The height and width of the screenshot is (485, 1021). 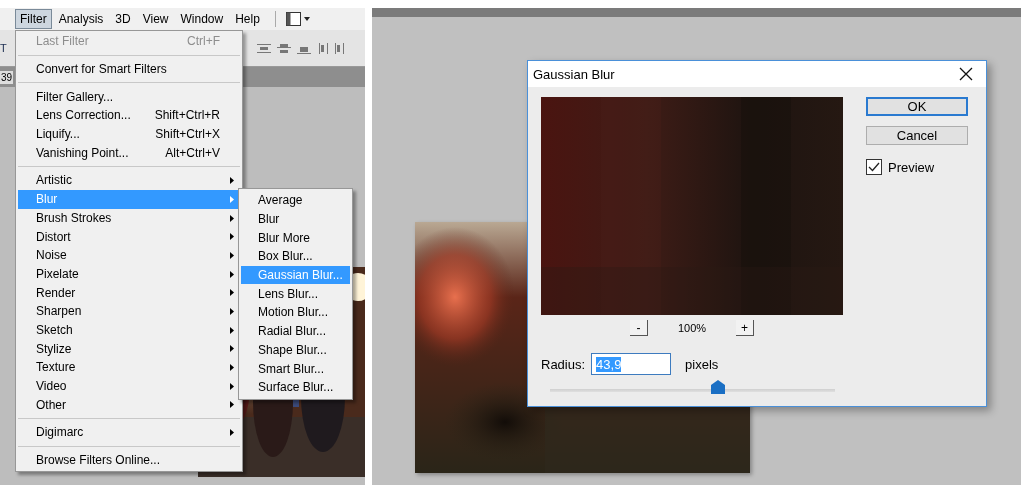 What do you see at coordinates (128, 367) in the screenshot?
I see `menu-item: Texture` at bounding box center [128, 367].